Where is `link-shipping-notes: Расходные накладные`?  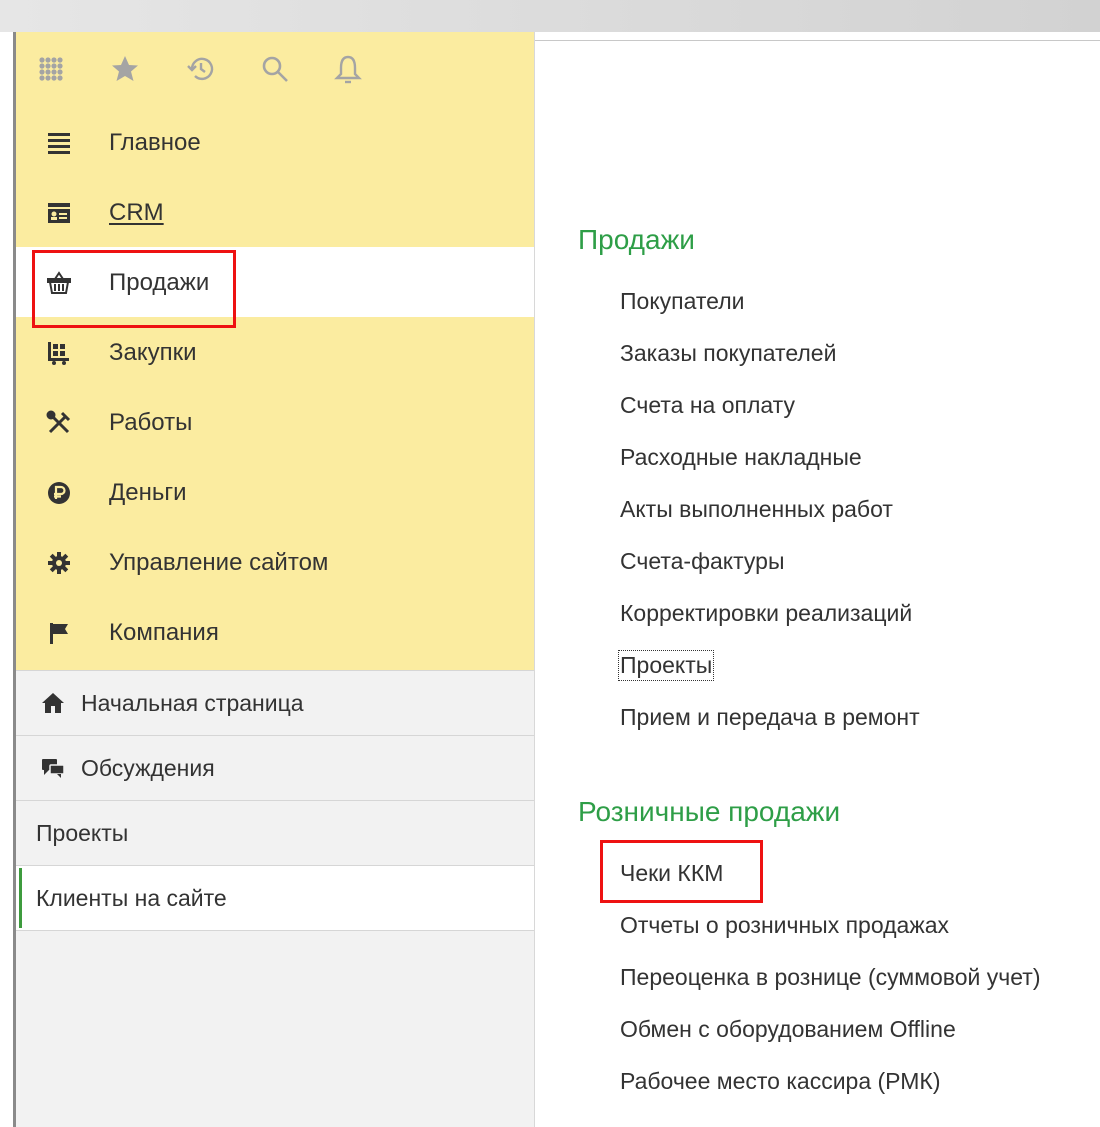
link-shipping-notes: Расходные накладные is located at coordinates (741, 457).